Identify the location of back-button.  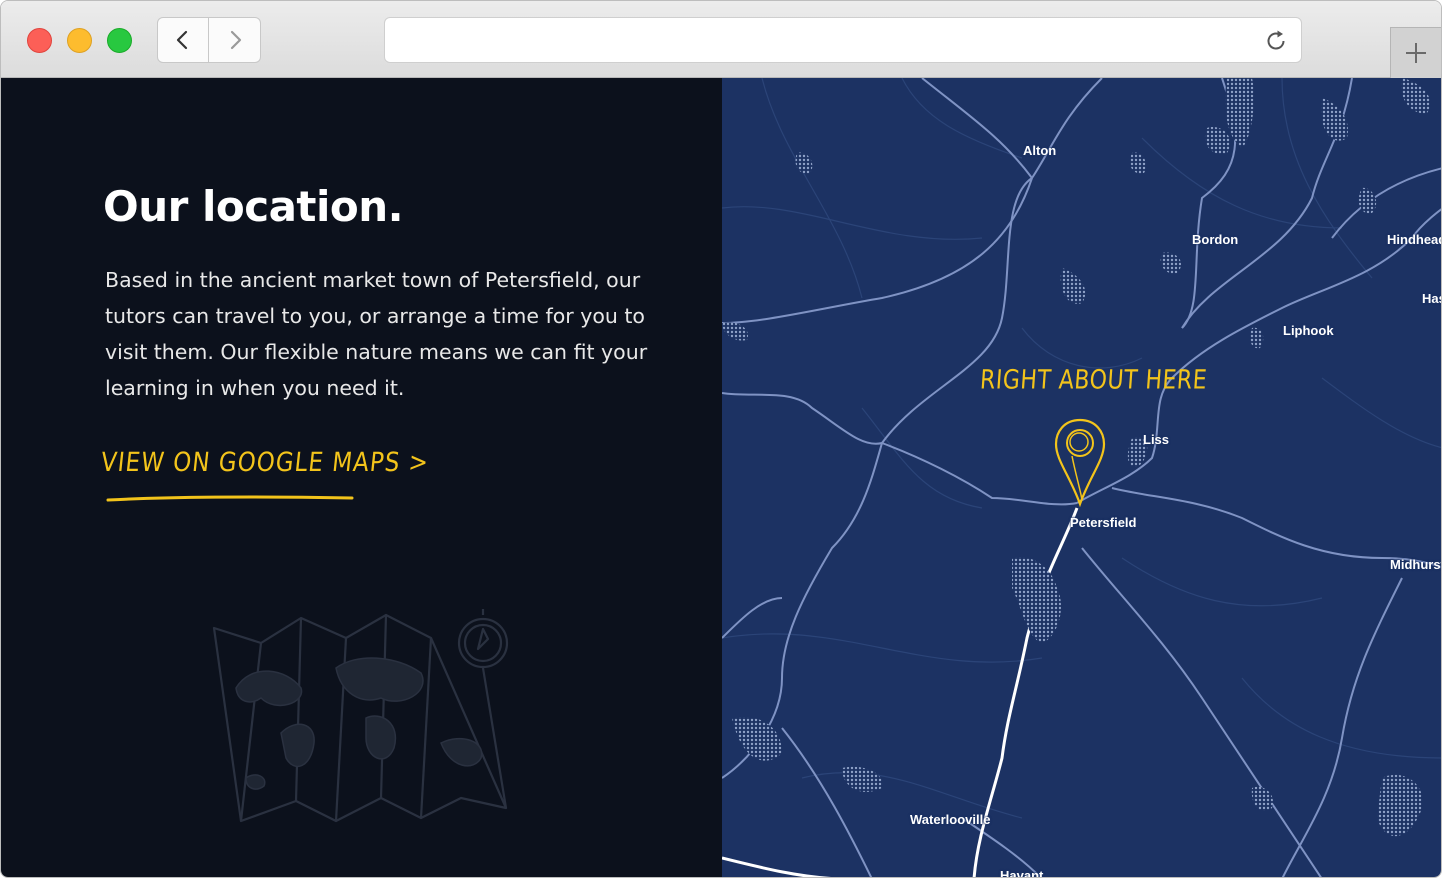
(183, 40).